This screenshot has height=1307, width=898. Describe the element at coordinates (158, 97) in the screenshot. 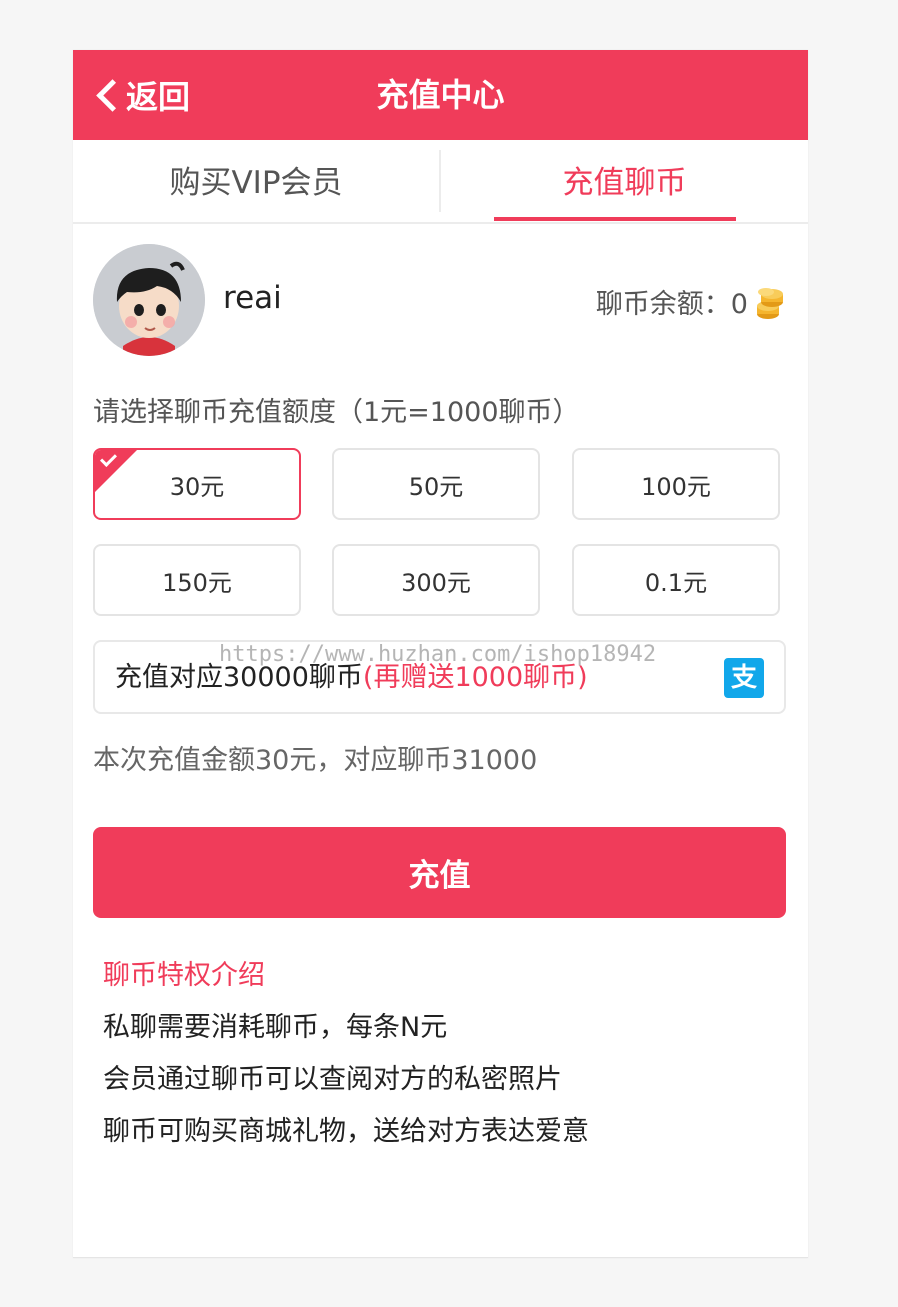

I see `back-label: 返回` at that location.